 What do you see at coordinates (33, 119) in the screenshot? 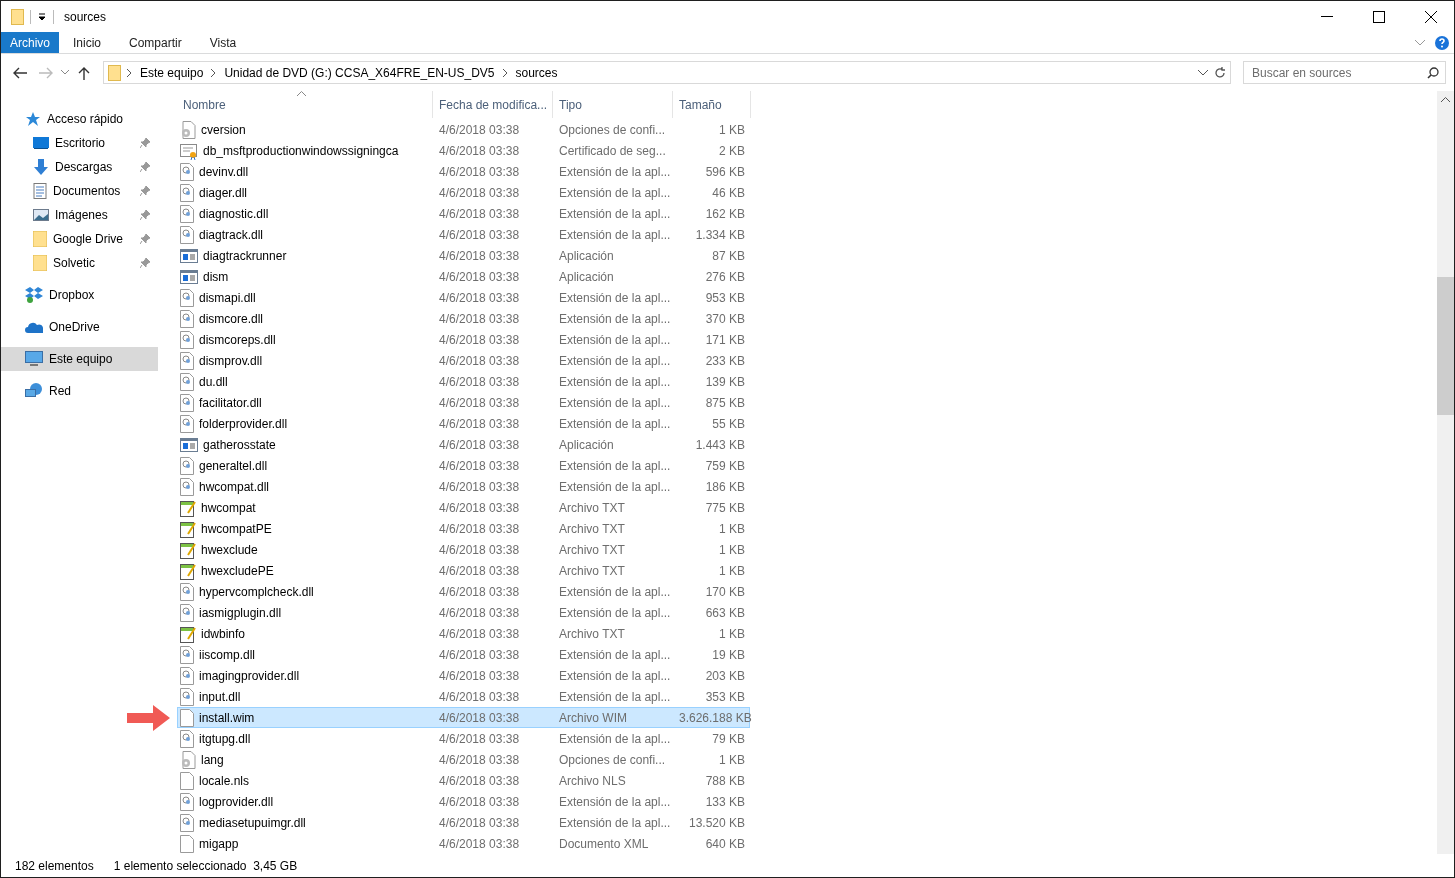
I see `star-icon` at bounding box center [33, 119].